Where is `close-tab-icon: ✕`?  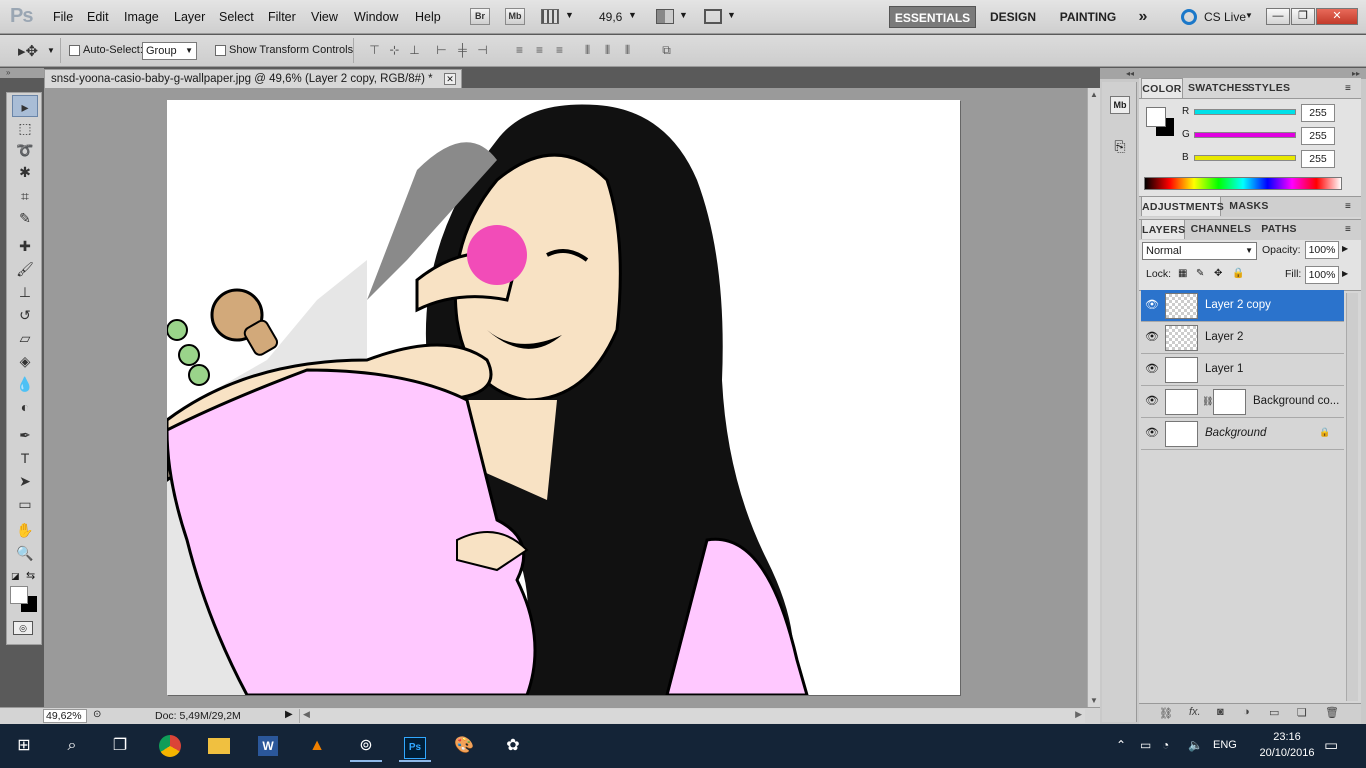 close-tab-icon: ✕ is located at coordinates (450, 79).